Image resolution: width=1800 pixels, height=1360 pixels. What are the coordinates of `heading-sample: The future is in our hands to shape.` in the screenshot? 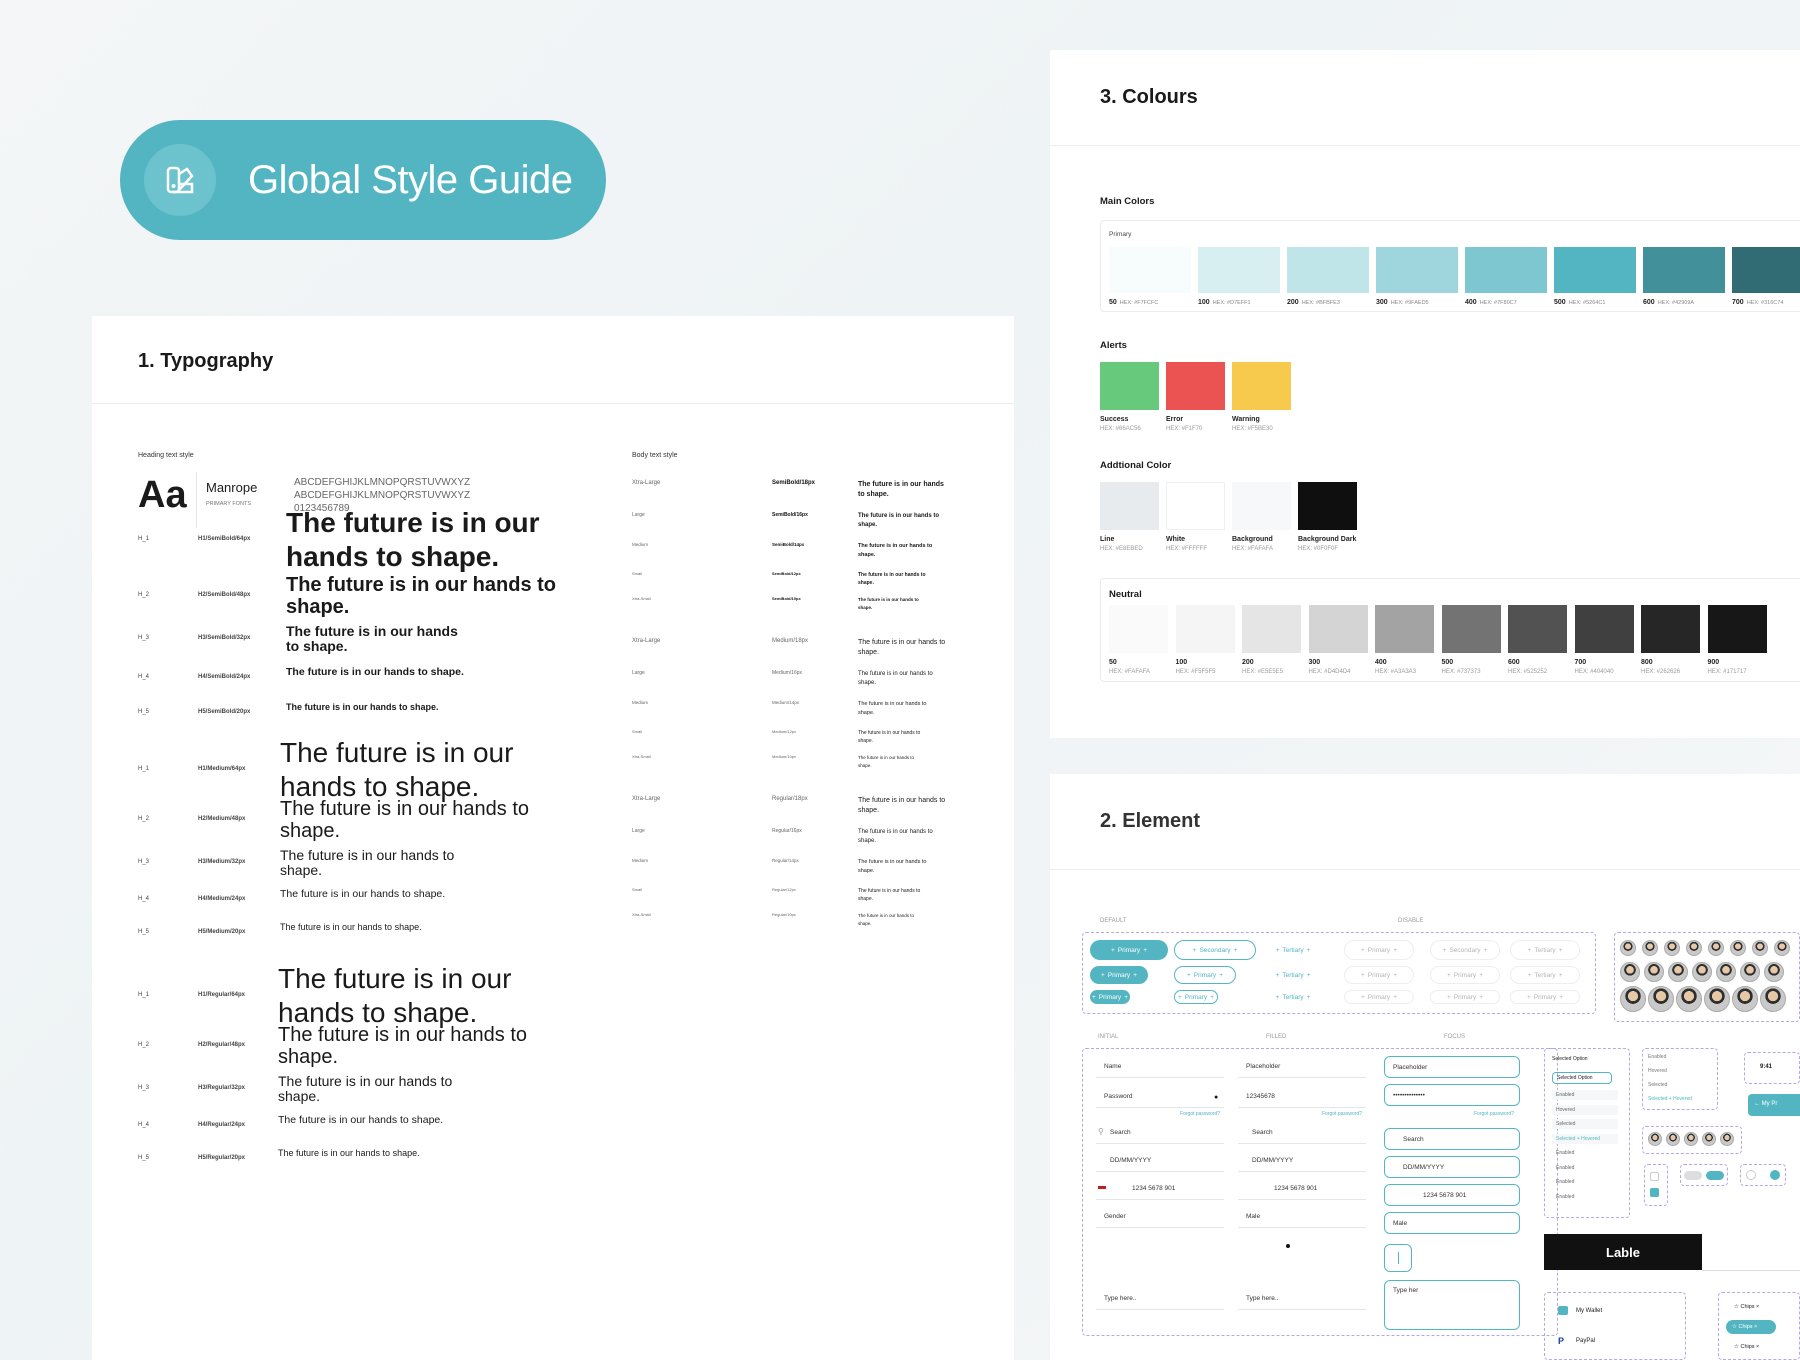 It's located at (395, 995).